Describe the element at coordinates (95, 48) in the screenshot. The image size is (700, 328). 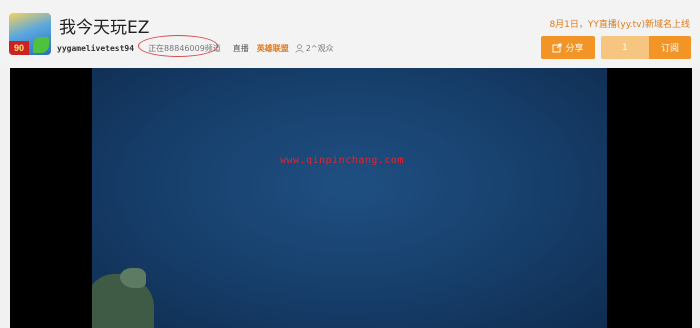
I see `streamer-username: yygamelivetest94` at that location.